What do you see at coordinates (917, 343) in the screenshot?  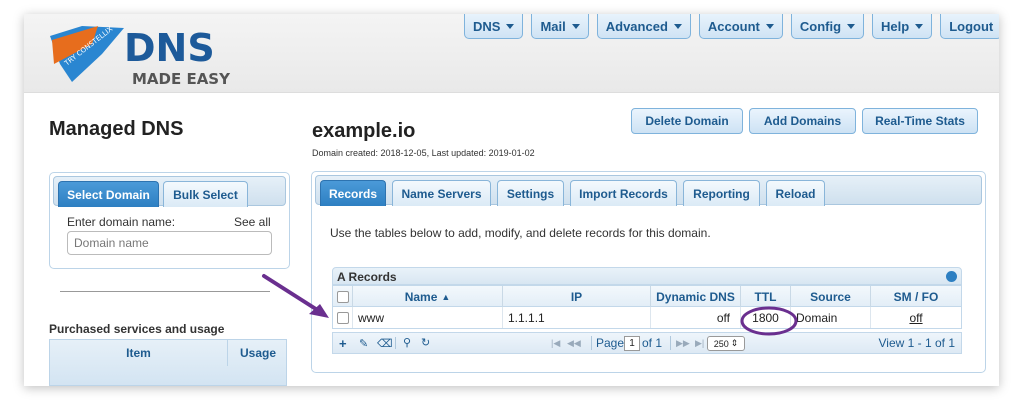 I see `view-count: View 1 - 1 of 1` at bounding box center [917, 343].